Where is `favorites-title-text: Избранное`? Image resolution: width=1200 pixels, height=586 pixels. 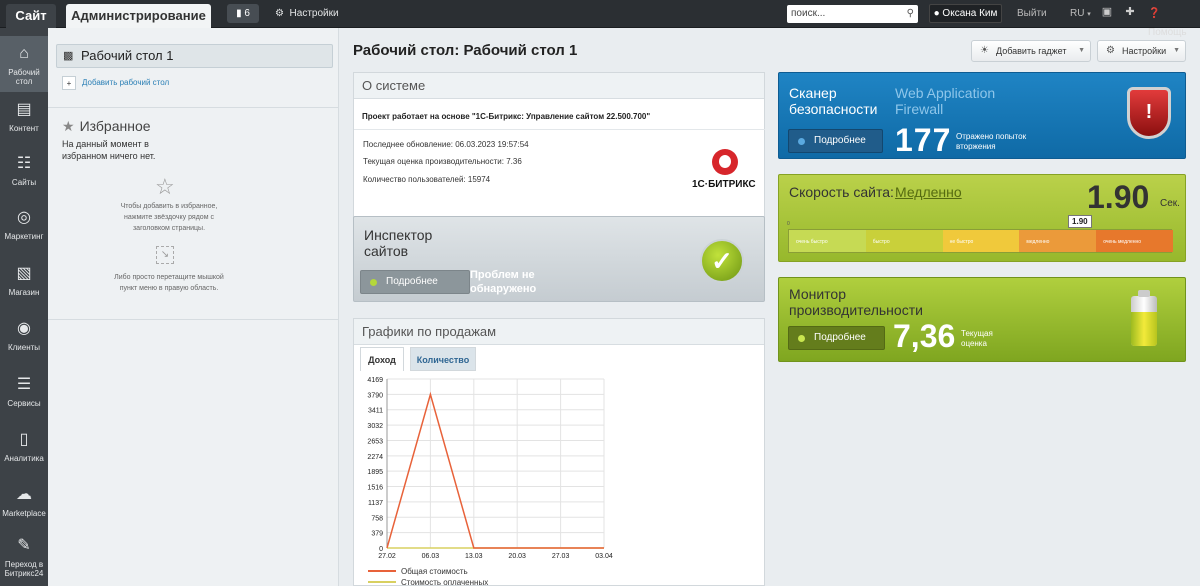 favorites-title-text: Избранное is located at coordinates (115, 126).